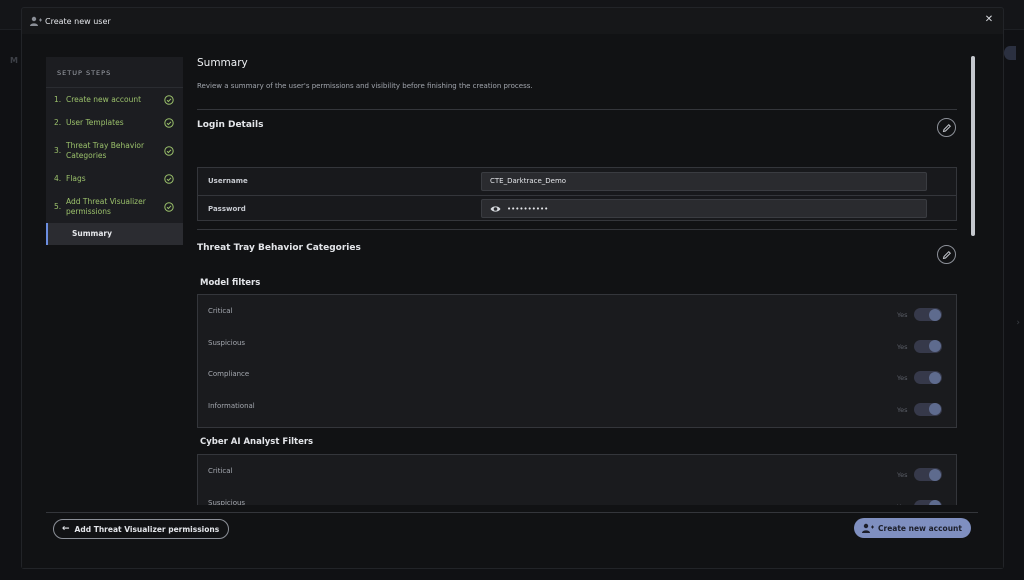 The height and width of the screenshot is (580, 1024). Describe the element at coordinates (228, 181) in the screenshot. I see `username-label: Username` at that location.